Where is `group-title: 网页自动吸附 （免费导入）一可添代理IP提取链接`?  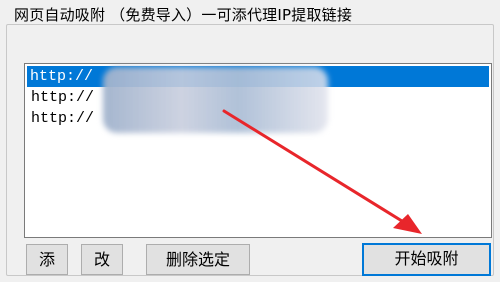
group-title: 网页自动吸附 （免费导入）一可添代理IP提取链接 is located at coordinates (183, 15).